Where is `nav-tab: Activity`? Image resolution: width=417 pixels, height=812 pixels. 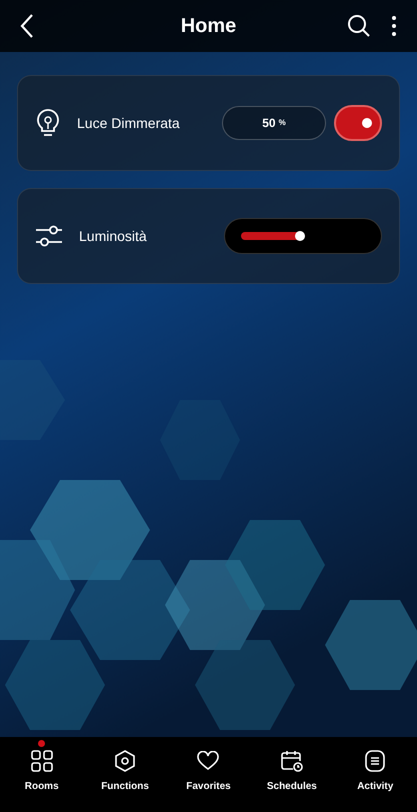
nav-tab: Activity is located at coordinates (375, 786).